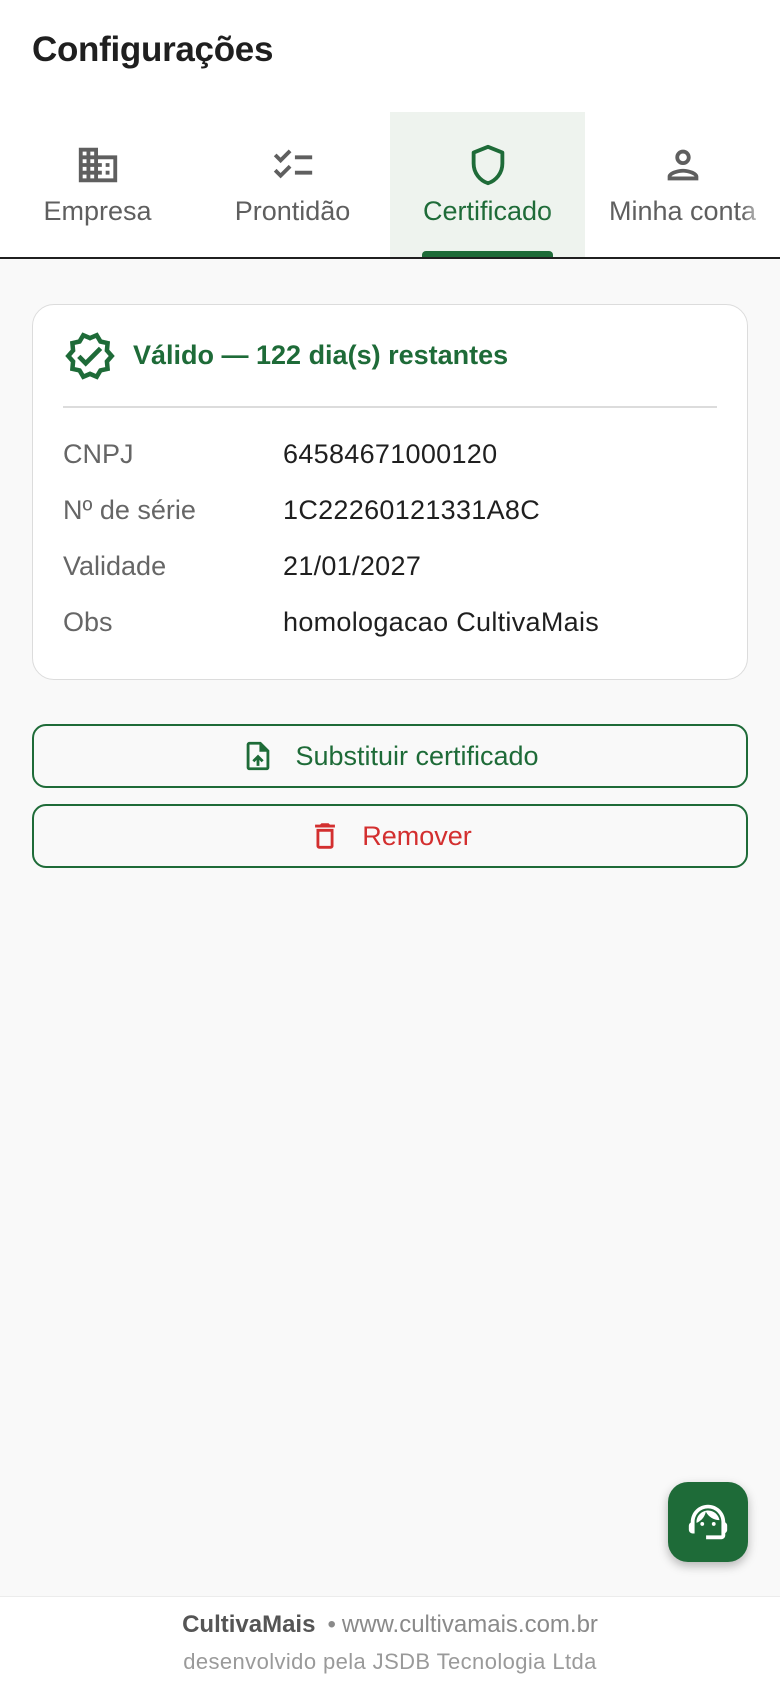 Image resolution: width=780 pixels, height=1688 pixels. I want to click on replace-certificate-label: Substituir certificado, so click(417, 755).